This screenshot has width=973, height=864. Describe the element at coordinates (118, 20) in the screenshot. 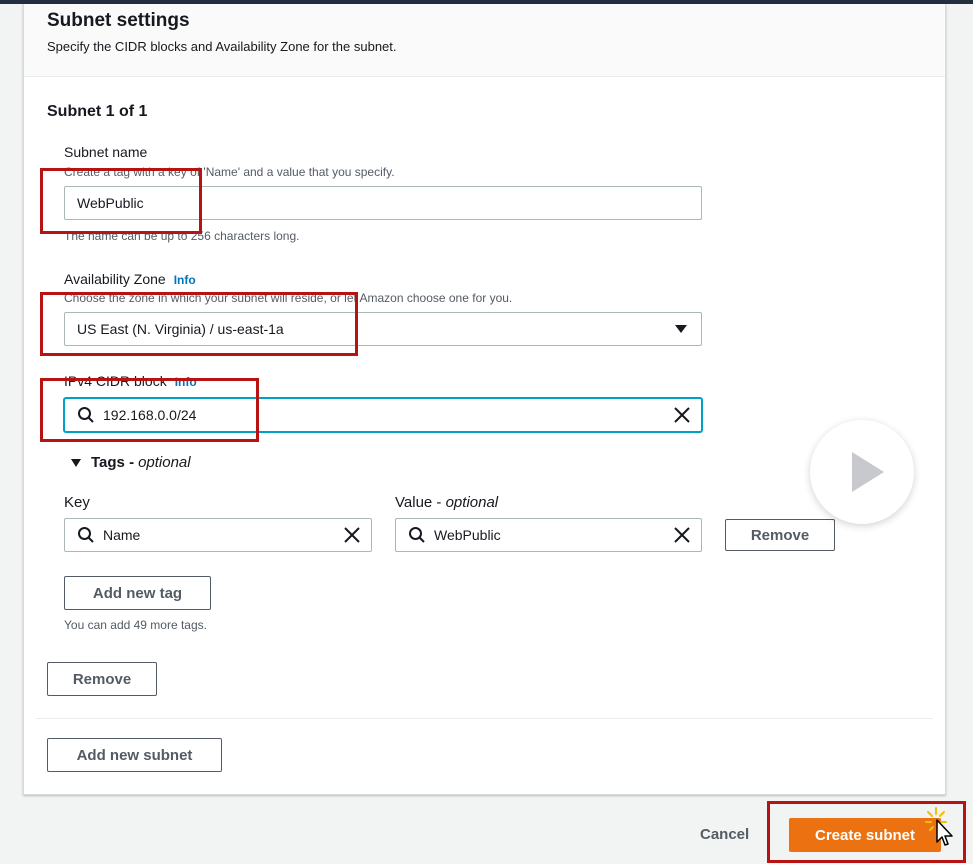

I see `section-title: Subnet settings` at that location.